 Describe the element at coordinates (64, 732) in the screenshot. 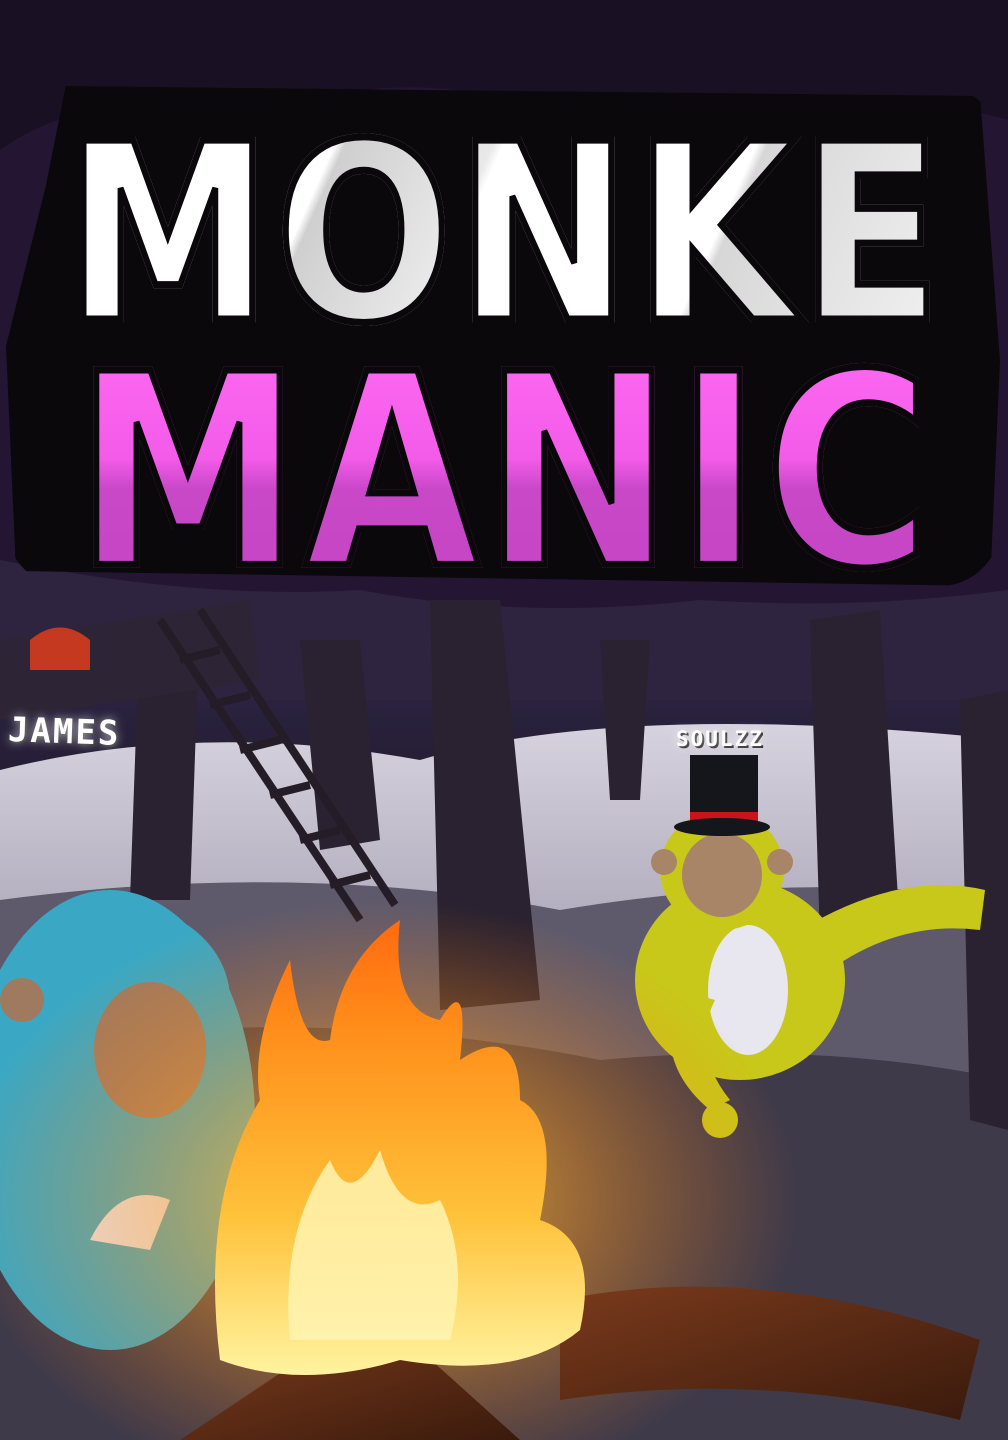

I see `player-nametag-james: JAMES` at that location.